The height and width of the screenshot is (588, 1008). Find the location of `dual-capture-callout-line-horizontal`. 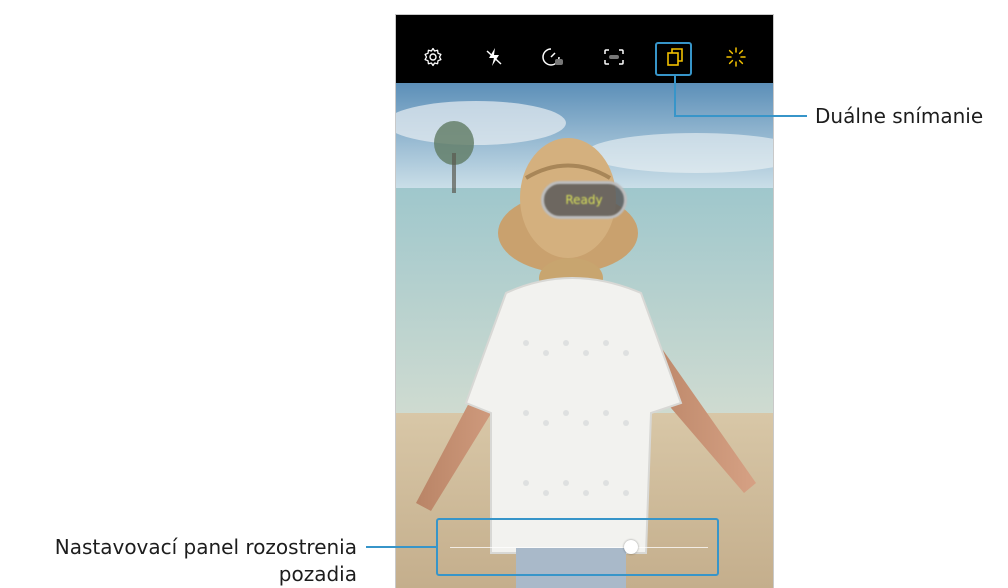

dual-capture-callout-line-horizontal is located at coordinates (740, 116).